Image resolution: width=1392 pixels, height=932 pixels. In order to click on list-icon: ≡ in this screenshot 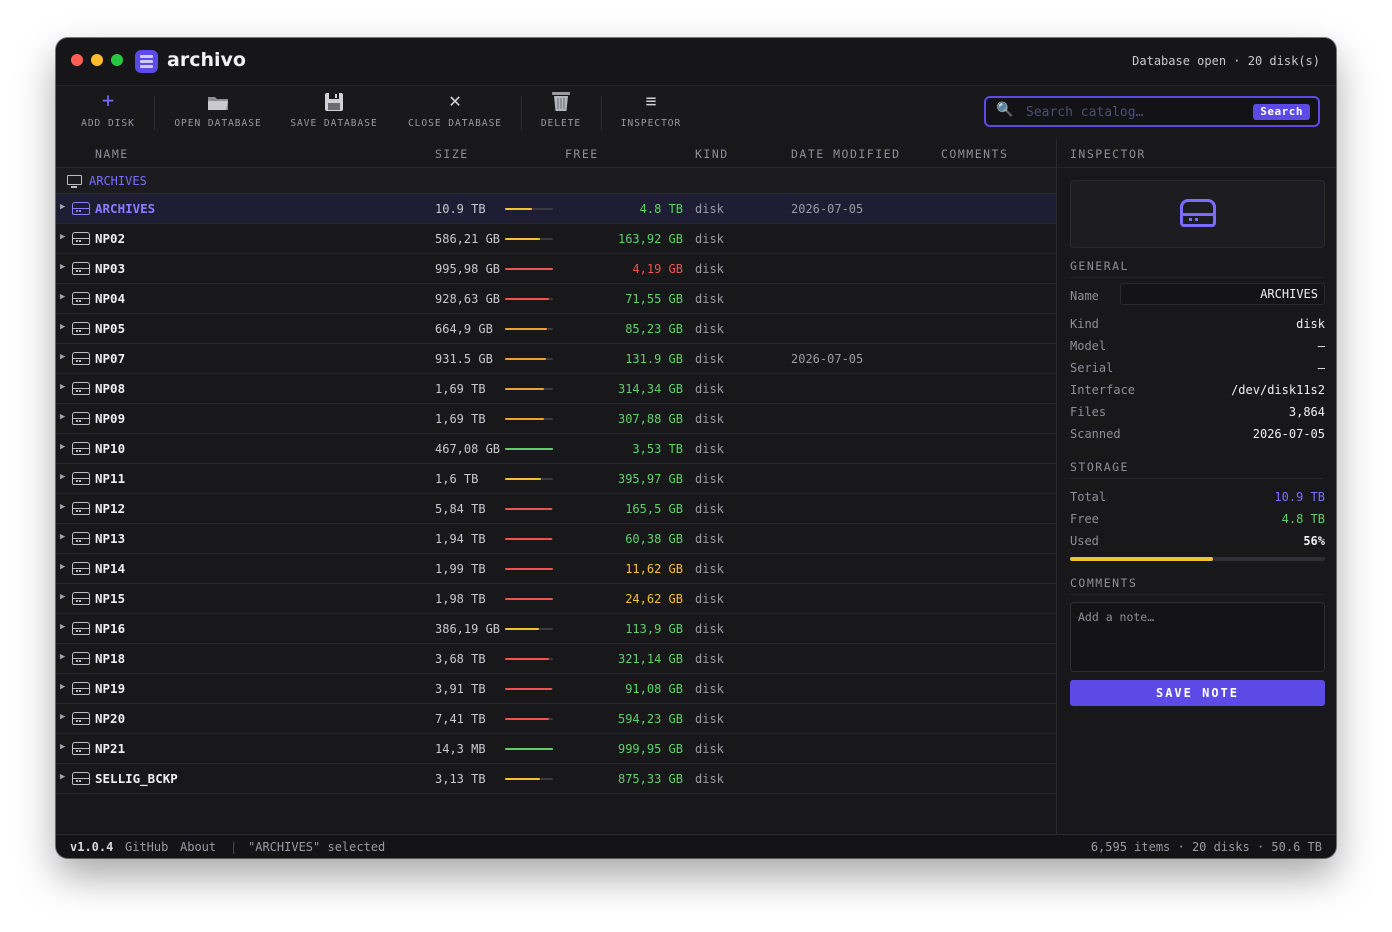, I will do `click(651, 101)`.